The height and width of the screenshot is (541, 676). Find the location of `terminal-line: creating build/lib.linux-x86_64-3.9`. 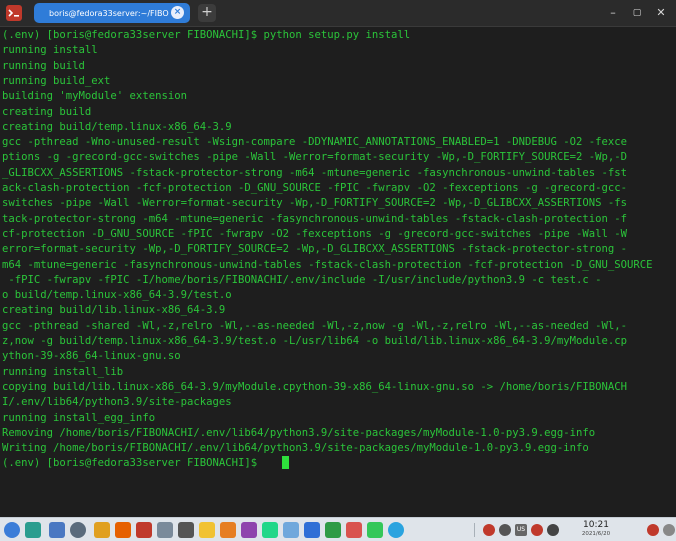

terminal-line: creating build/lib.linux-x86_64-3.9 is located at coordinates (114, 310).